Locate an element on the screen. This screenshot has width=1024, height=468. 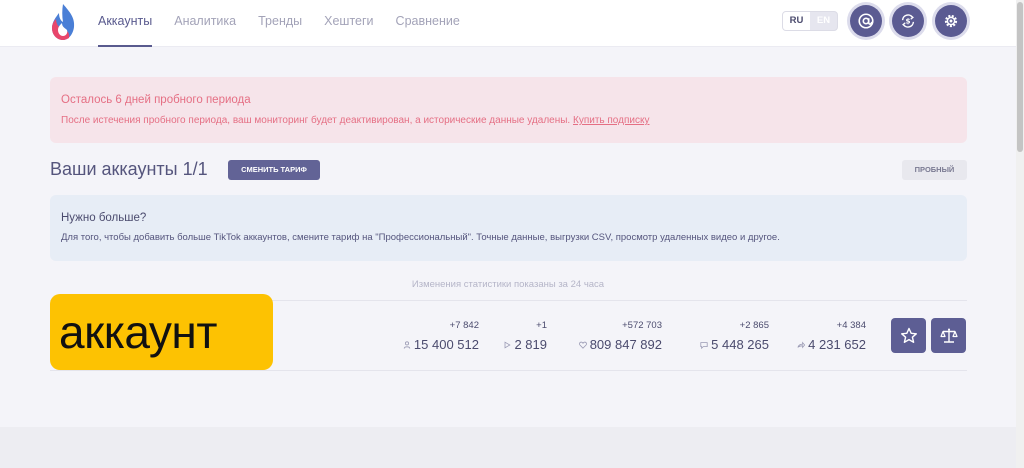
gear-icon is located at coordinates (951, 21).